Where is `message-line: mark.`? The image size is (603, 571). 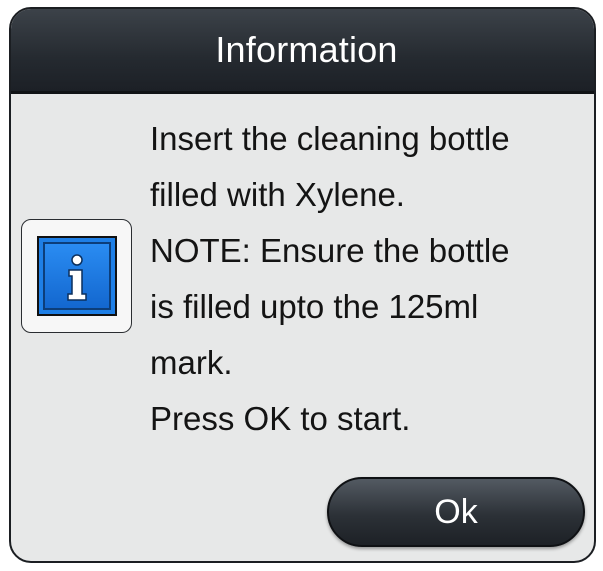 message-line: mark. is located at coordinates (191, 362).